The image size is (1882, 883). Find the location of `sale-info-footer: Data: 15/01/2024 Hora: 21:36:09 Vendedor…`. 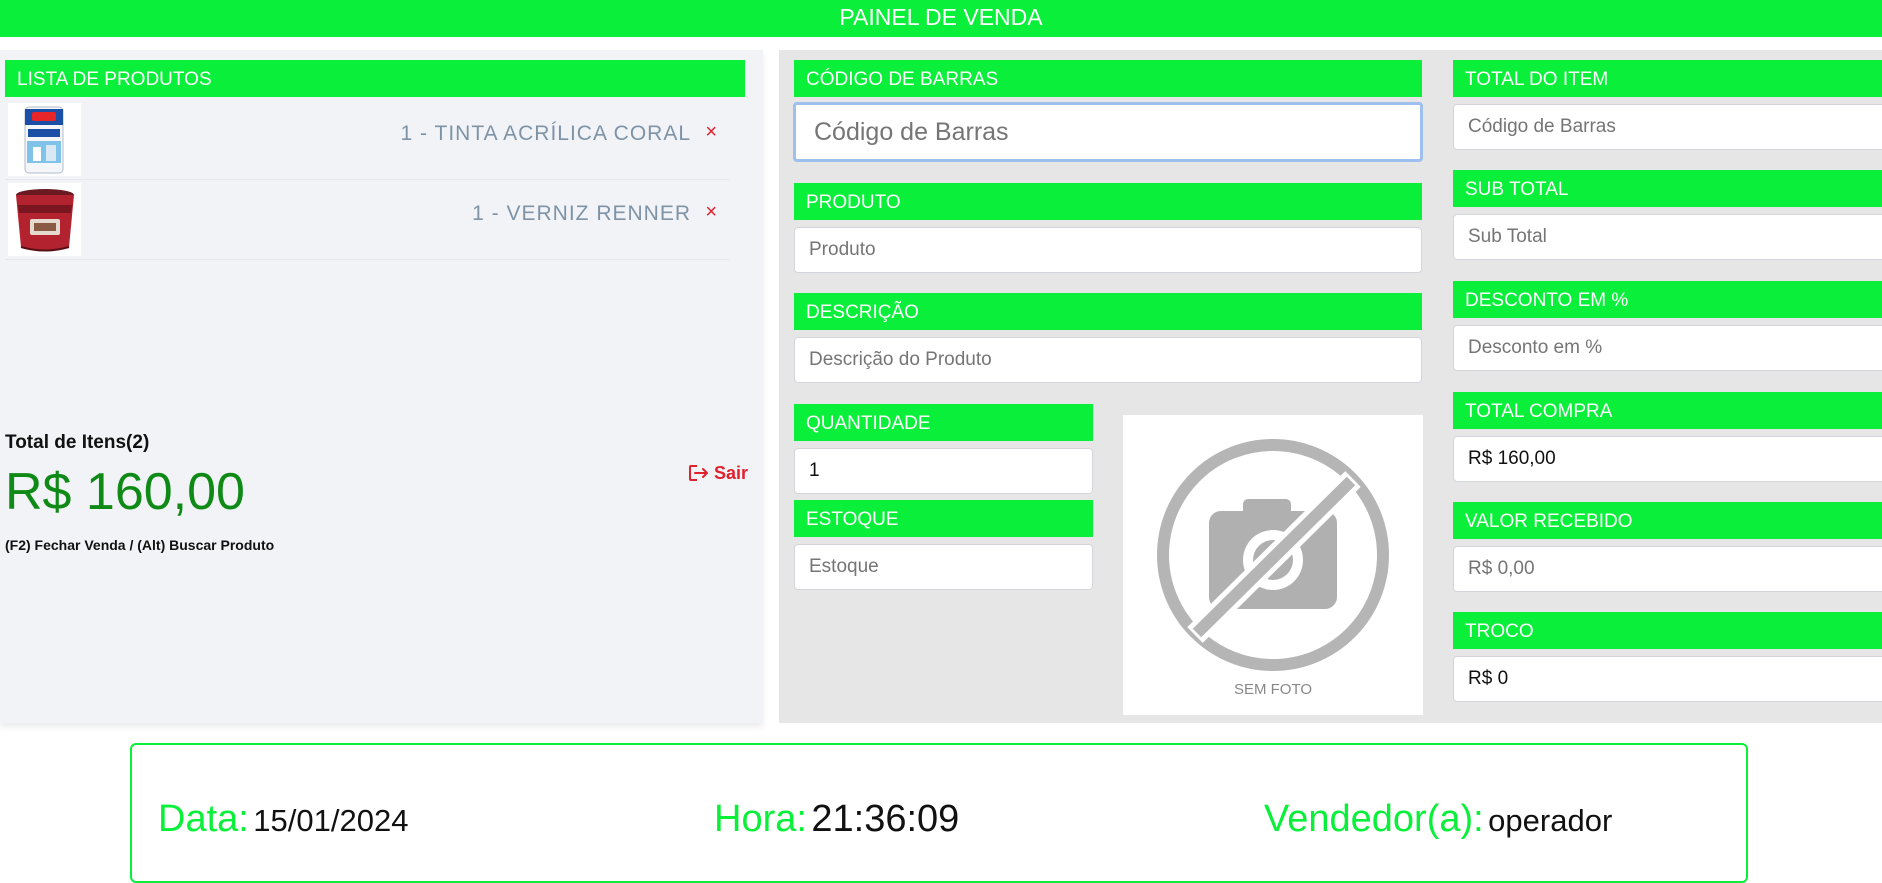

sale-info-footer: Data: 15/01/2024 Hora: 21:36:09 Vendedor… is located at coordinates (939, 813).